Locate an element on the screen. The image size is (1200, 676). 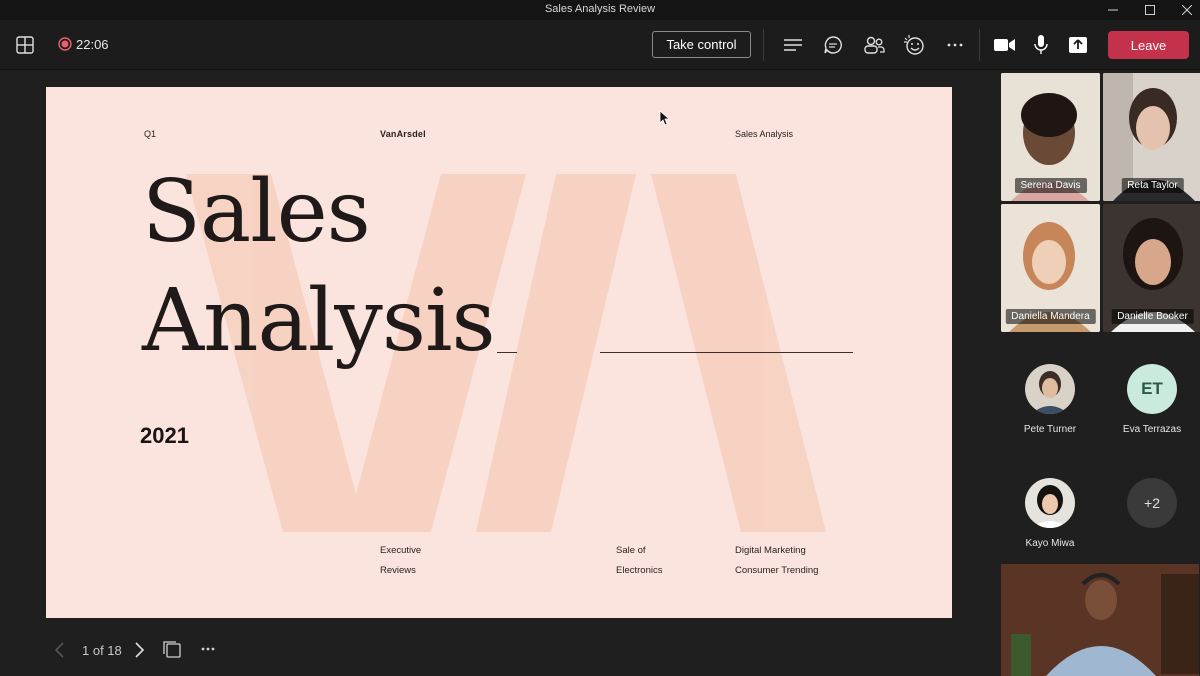
maximize-button is located at coordinates (1150, 10).